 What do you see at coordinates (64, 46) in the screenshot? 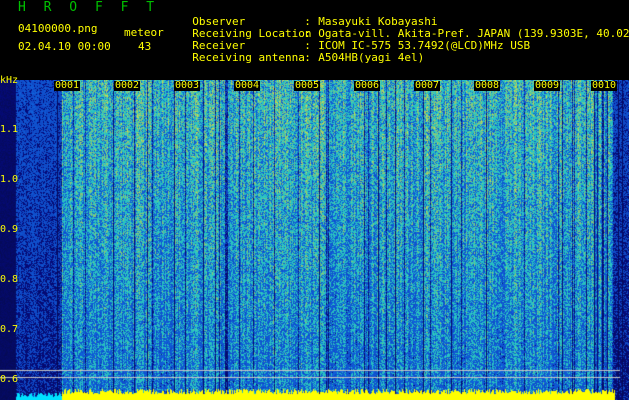
I see `datetime-label: 02.04.10 00:00` at bounding box center [64, 46].